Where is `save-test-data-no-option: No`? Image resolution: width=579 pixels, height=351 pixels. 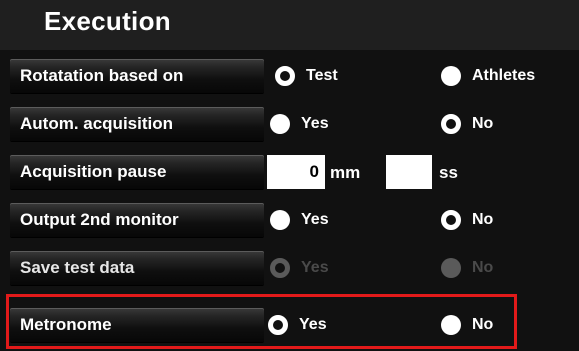
save-test-data-no-option: No is located at coordinates (467, 268).